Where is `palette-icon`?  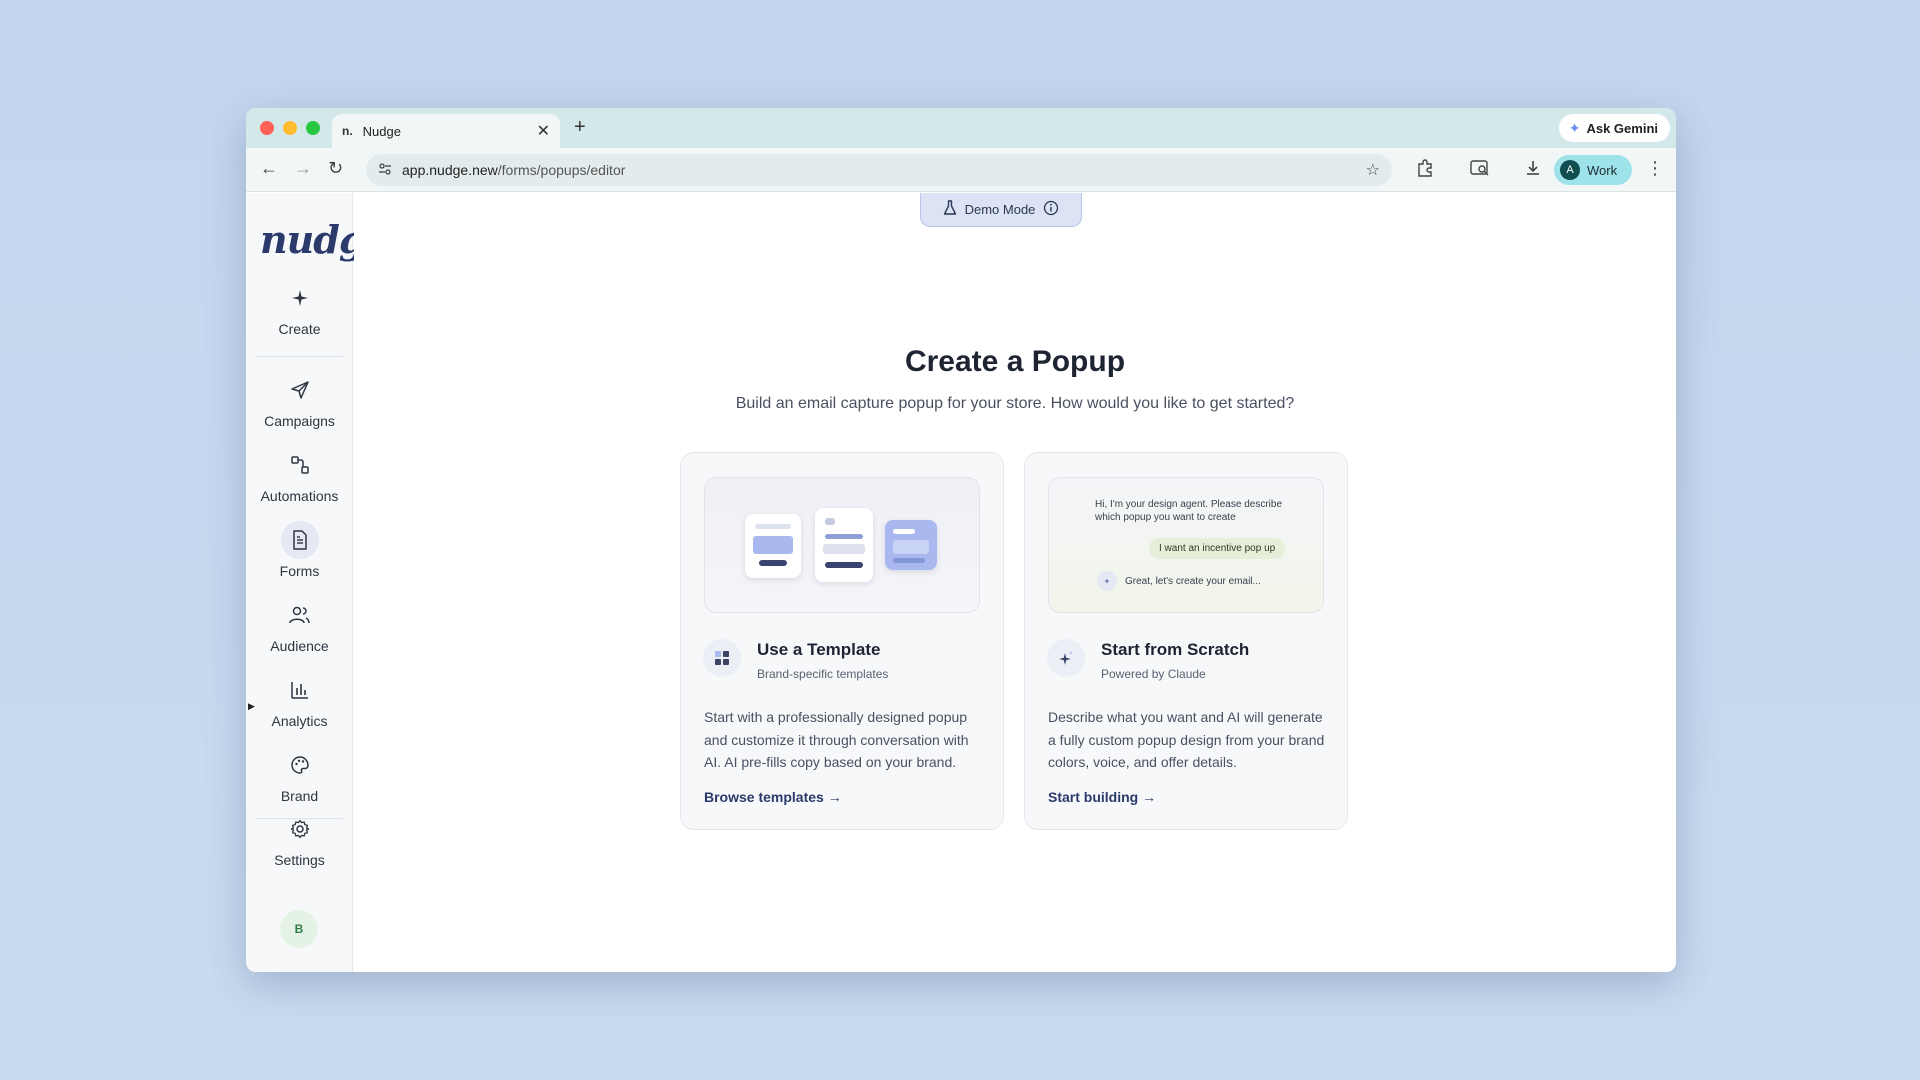 palette-icon is located at coordinates (300, 765).